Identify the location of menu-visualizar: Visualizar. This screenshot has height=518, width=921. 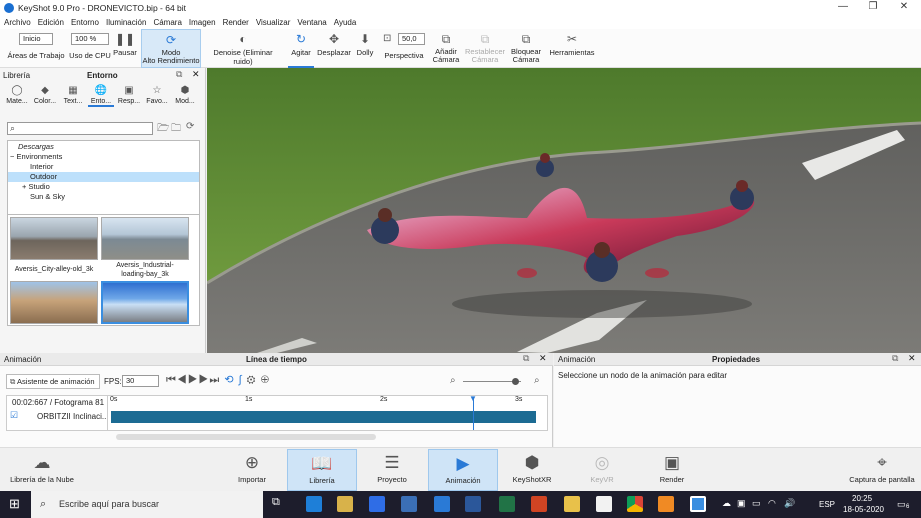
(273, 22).